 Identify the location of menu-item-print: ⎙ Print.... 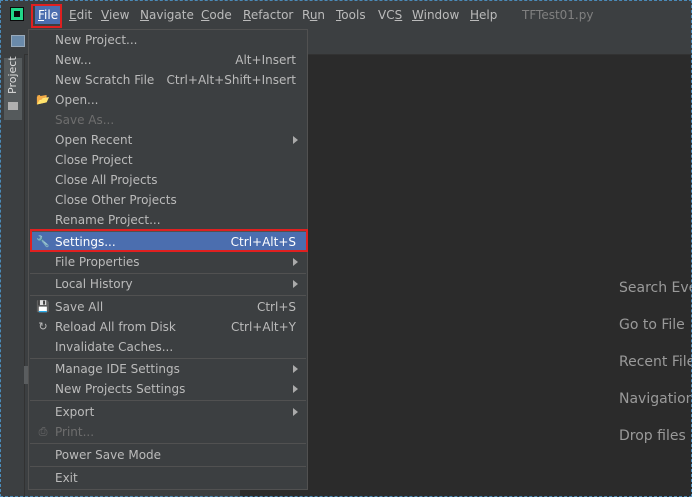
(168, 432).